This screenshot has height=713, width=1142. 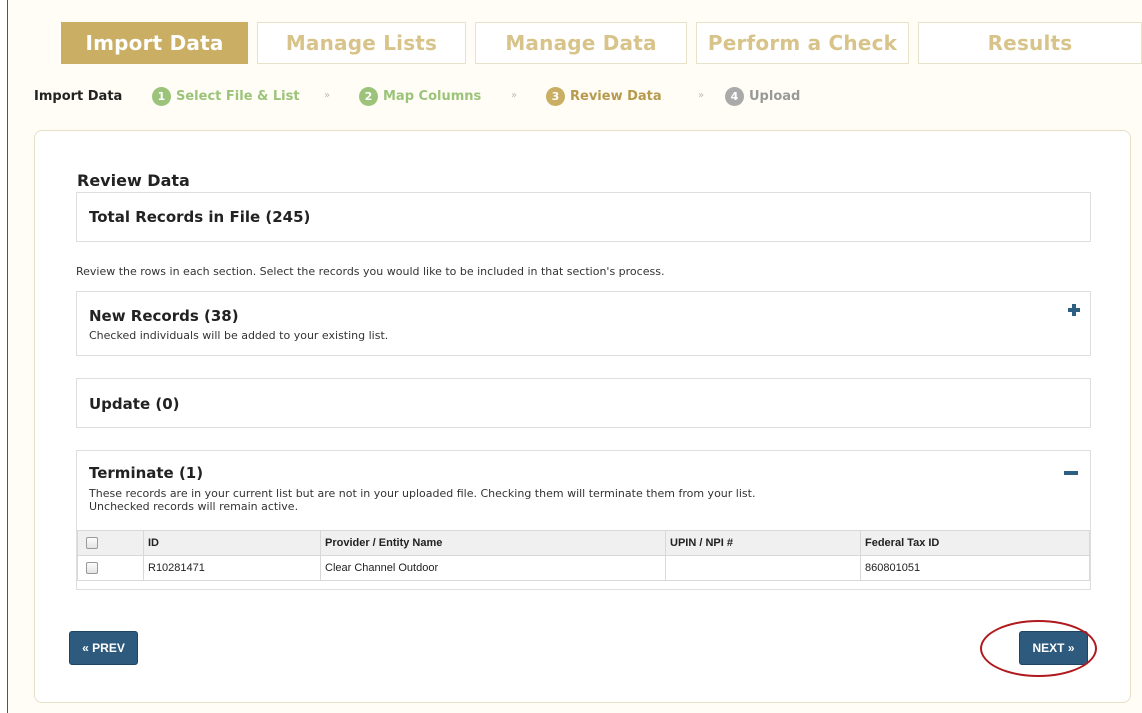 What do you see at coordinates (110, 543) in the screenshot?
I see `select-all-cell` at bounding box center [110, 543].